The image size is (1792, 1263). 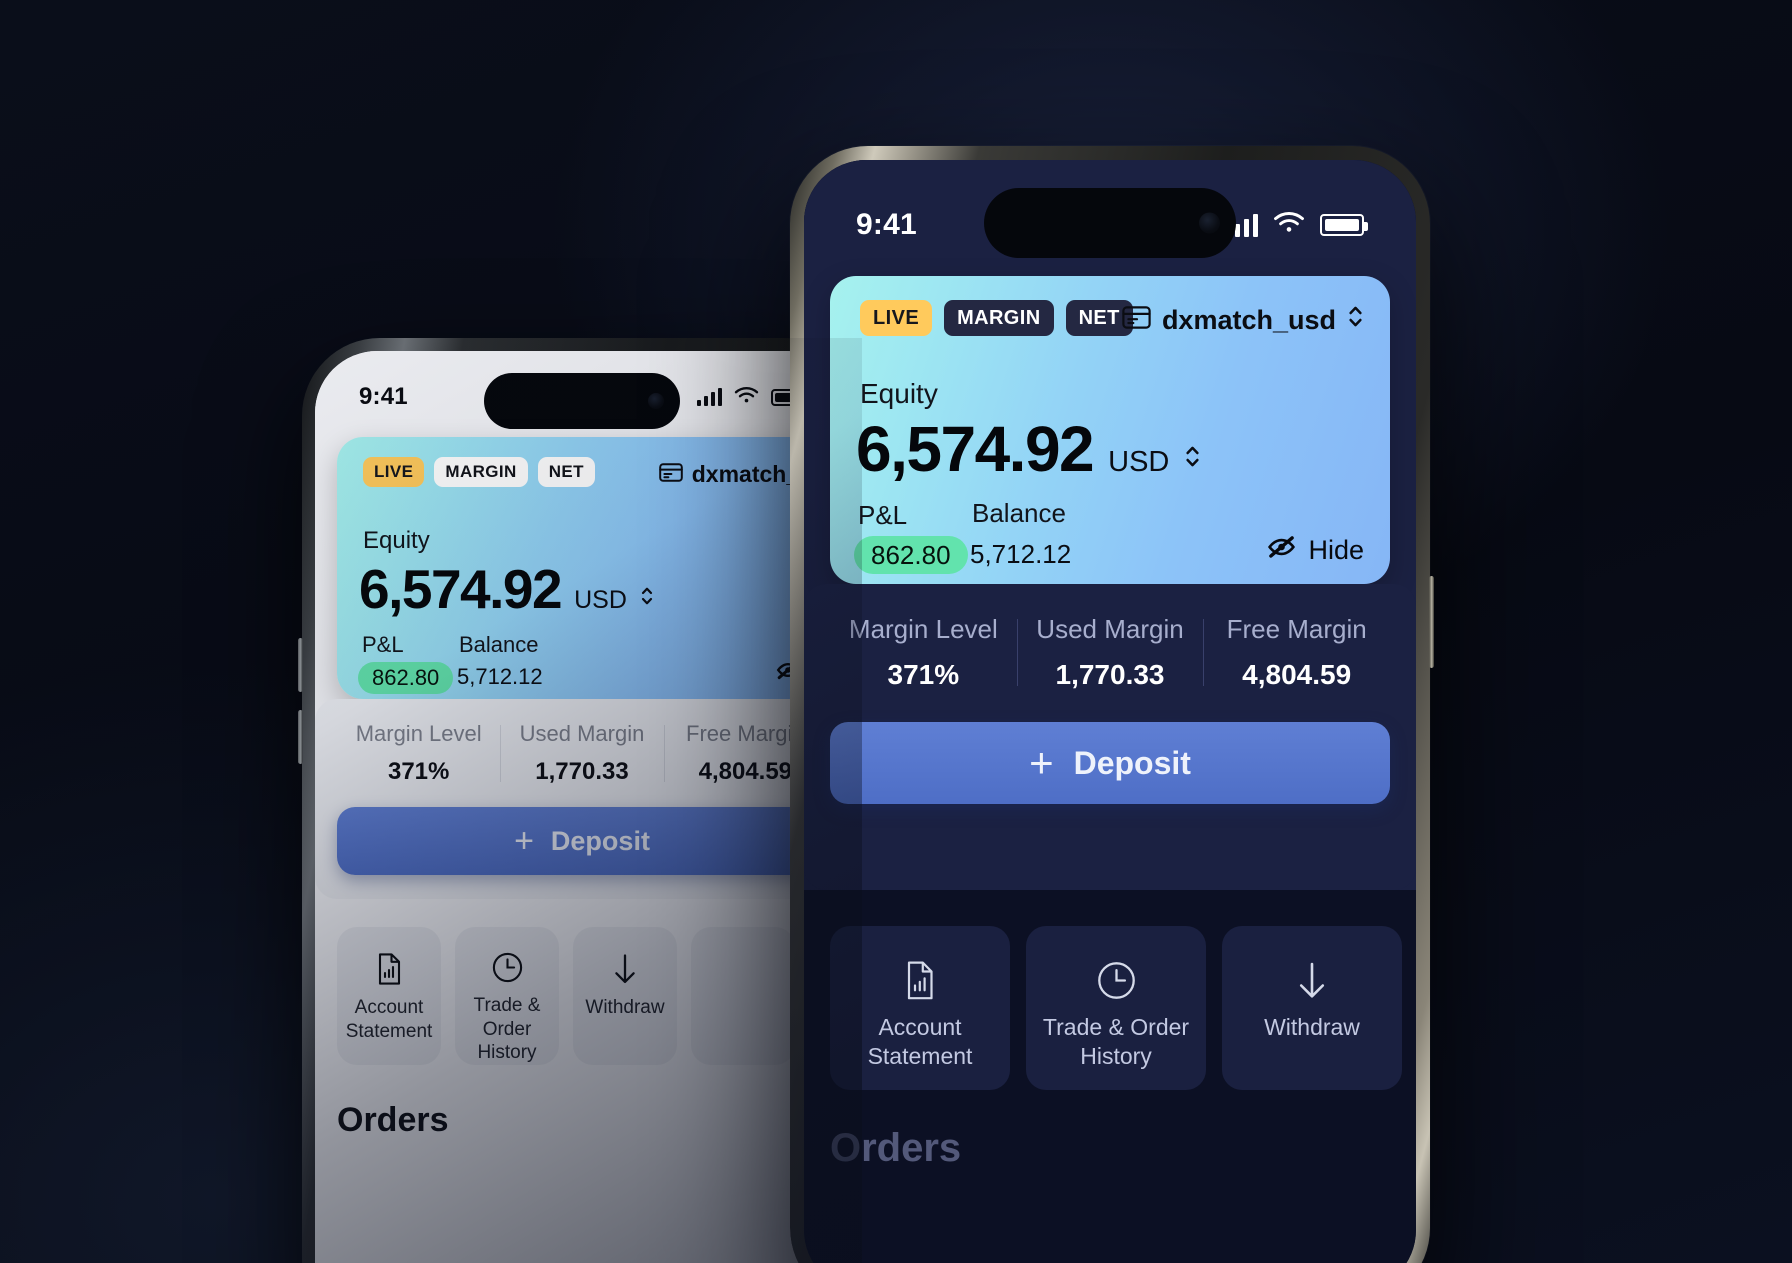 I want to click on signal-bars-icon, so click(x=709, y=397).